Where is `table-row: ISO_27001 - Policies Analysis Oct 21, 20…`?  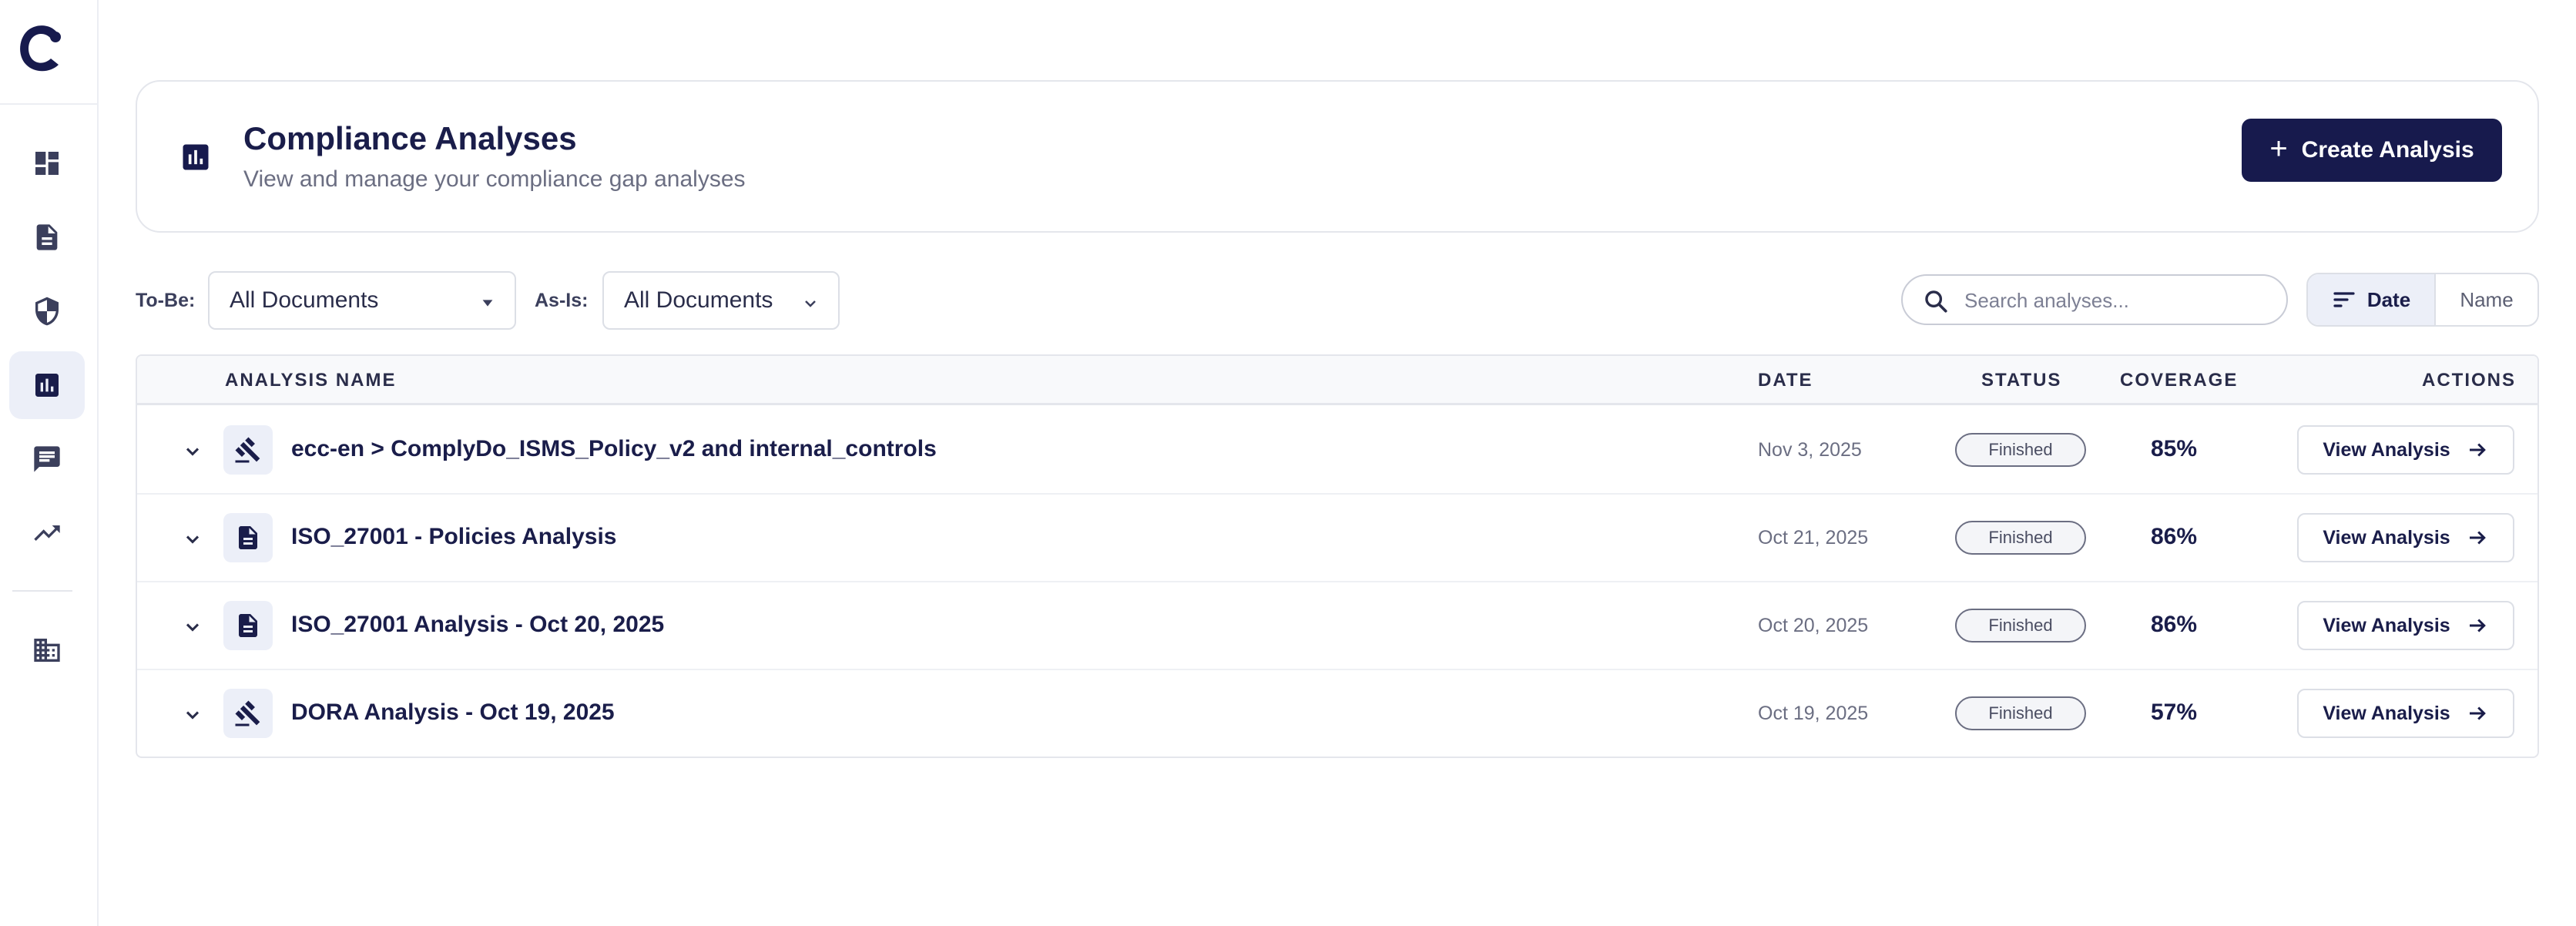 table-row: ISO_27001 - Policies Analysis Oct 21, 20… is located at coordinates (1337, 538).